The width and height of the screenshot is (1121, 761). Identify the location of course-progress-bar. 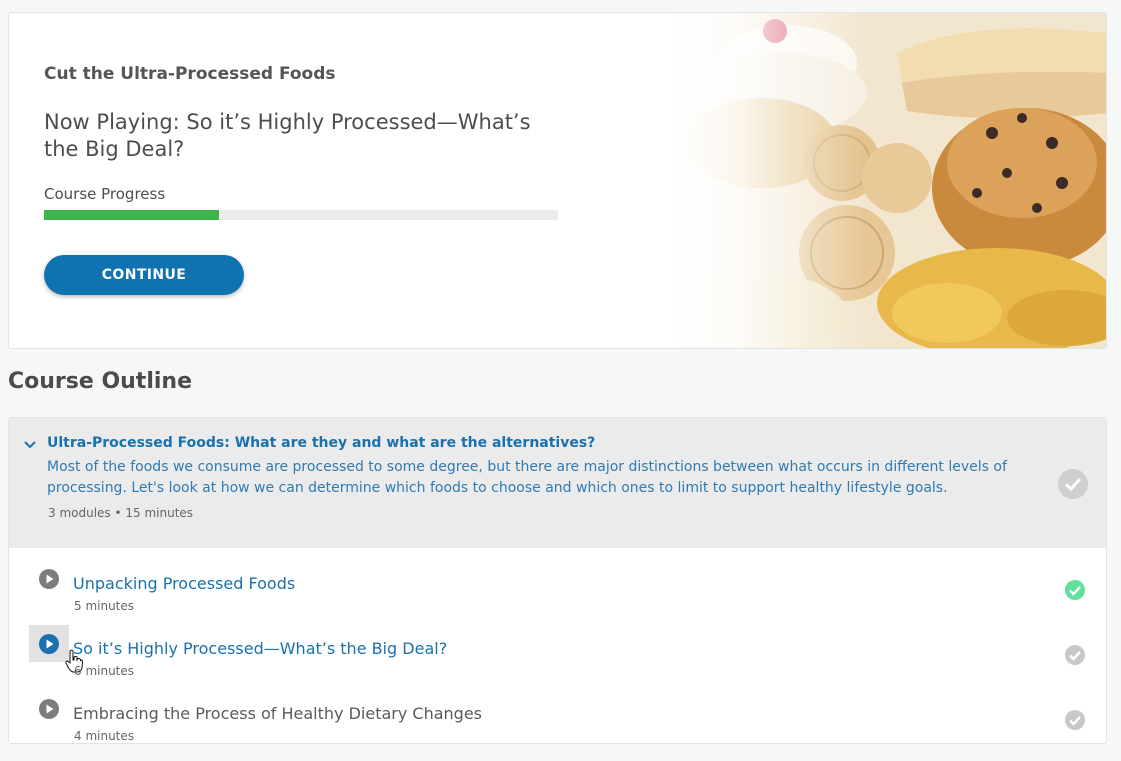
(301, 215).